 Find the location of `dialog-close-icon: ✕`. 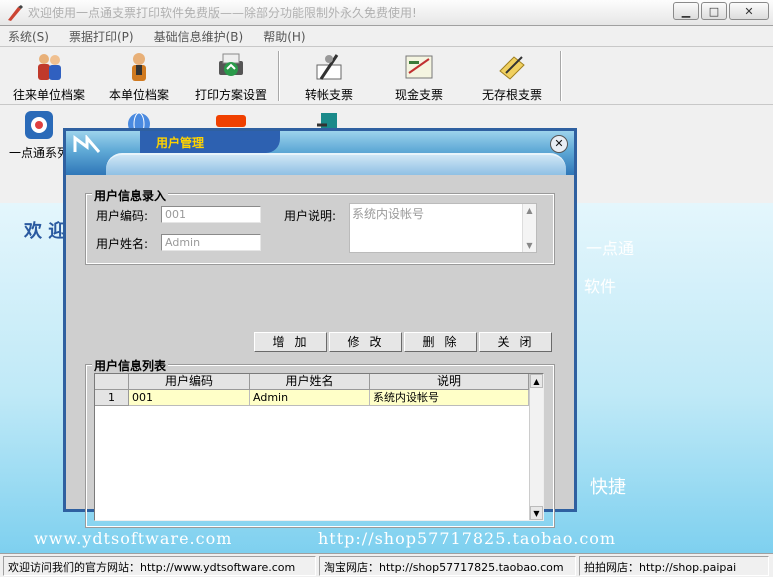

dialog-close-icon: ✕ is located at coordinates (559, 144).